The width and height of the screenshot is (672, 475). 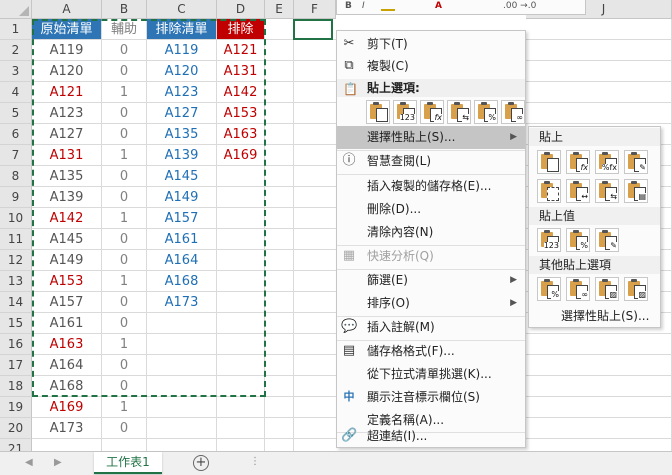 What do you see at coordinates (578, 289) in the screenshot?
I see `paste-link-icon: ∞` at bounding box center [578, 289].